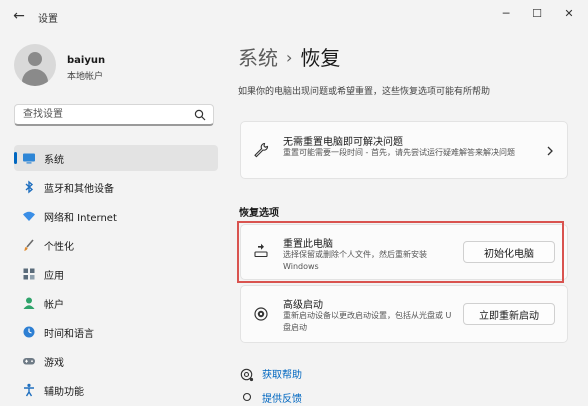 The height and width of the screenshot is (406, 588). Describe the element at coordinates (367, 321) in the screenshot. I see `advanced-startup-description: 重新启动设备以更改启动设置，包括从光盘或 U 盘启动` at that location.